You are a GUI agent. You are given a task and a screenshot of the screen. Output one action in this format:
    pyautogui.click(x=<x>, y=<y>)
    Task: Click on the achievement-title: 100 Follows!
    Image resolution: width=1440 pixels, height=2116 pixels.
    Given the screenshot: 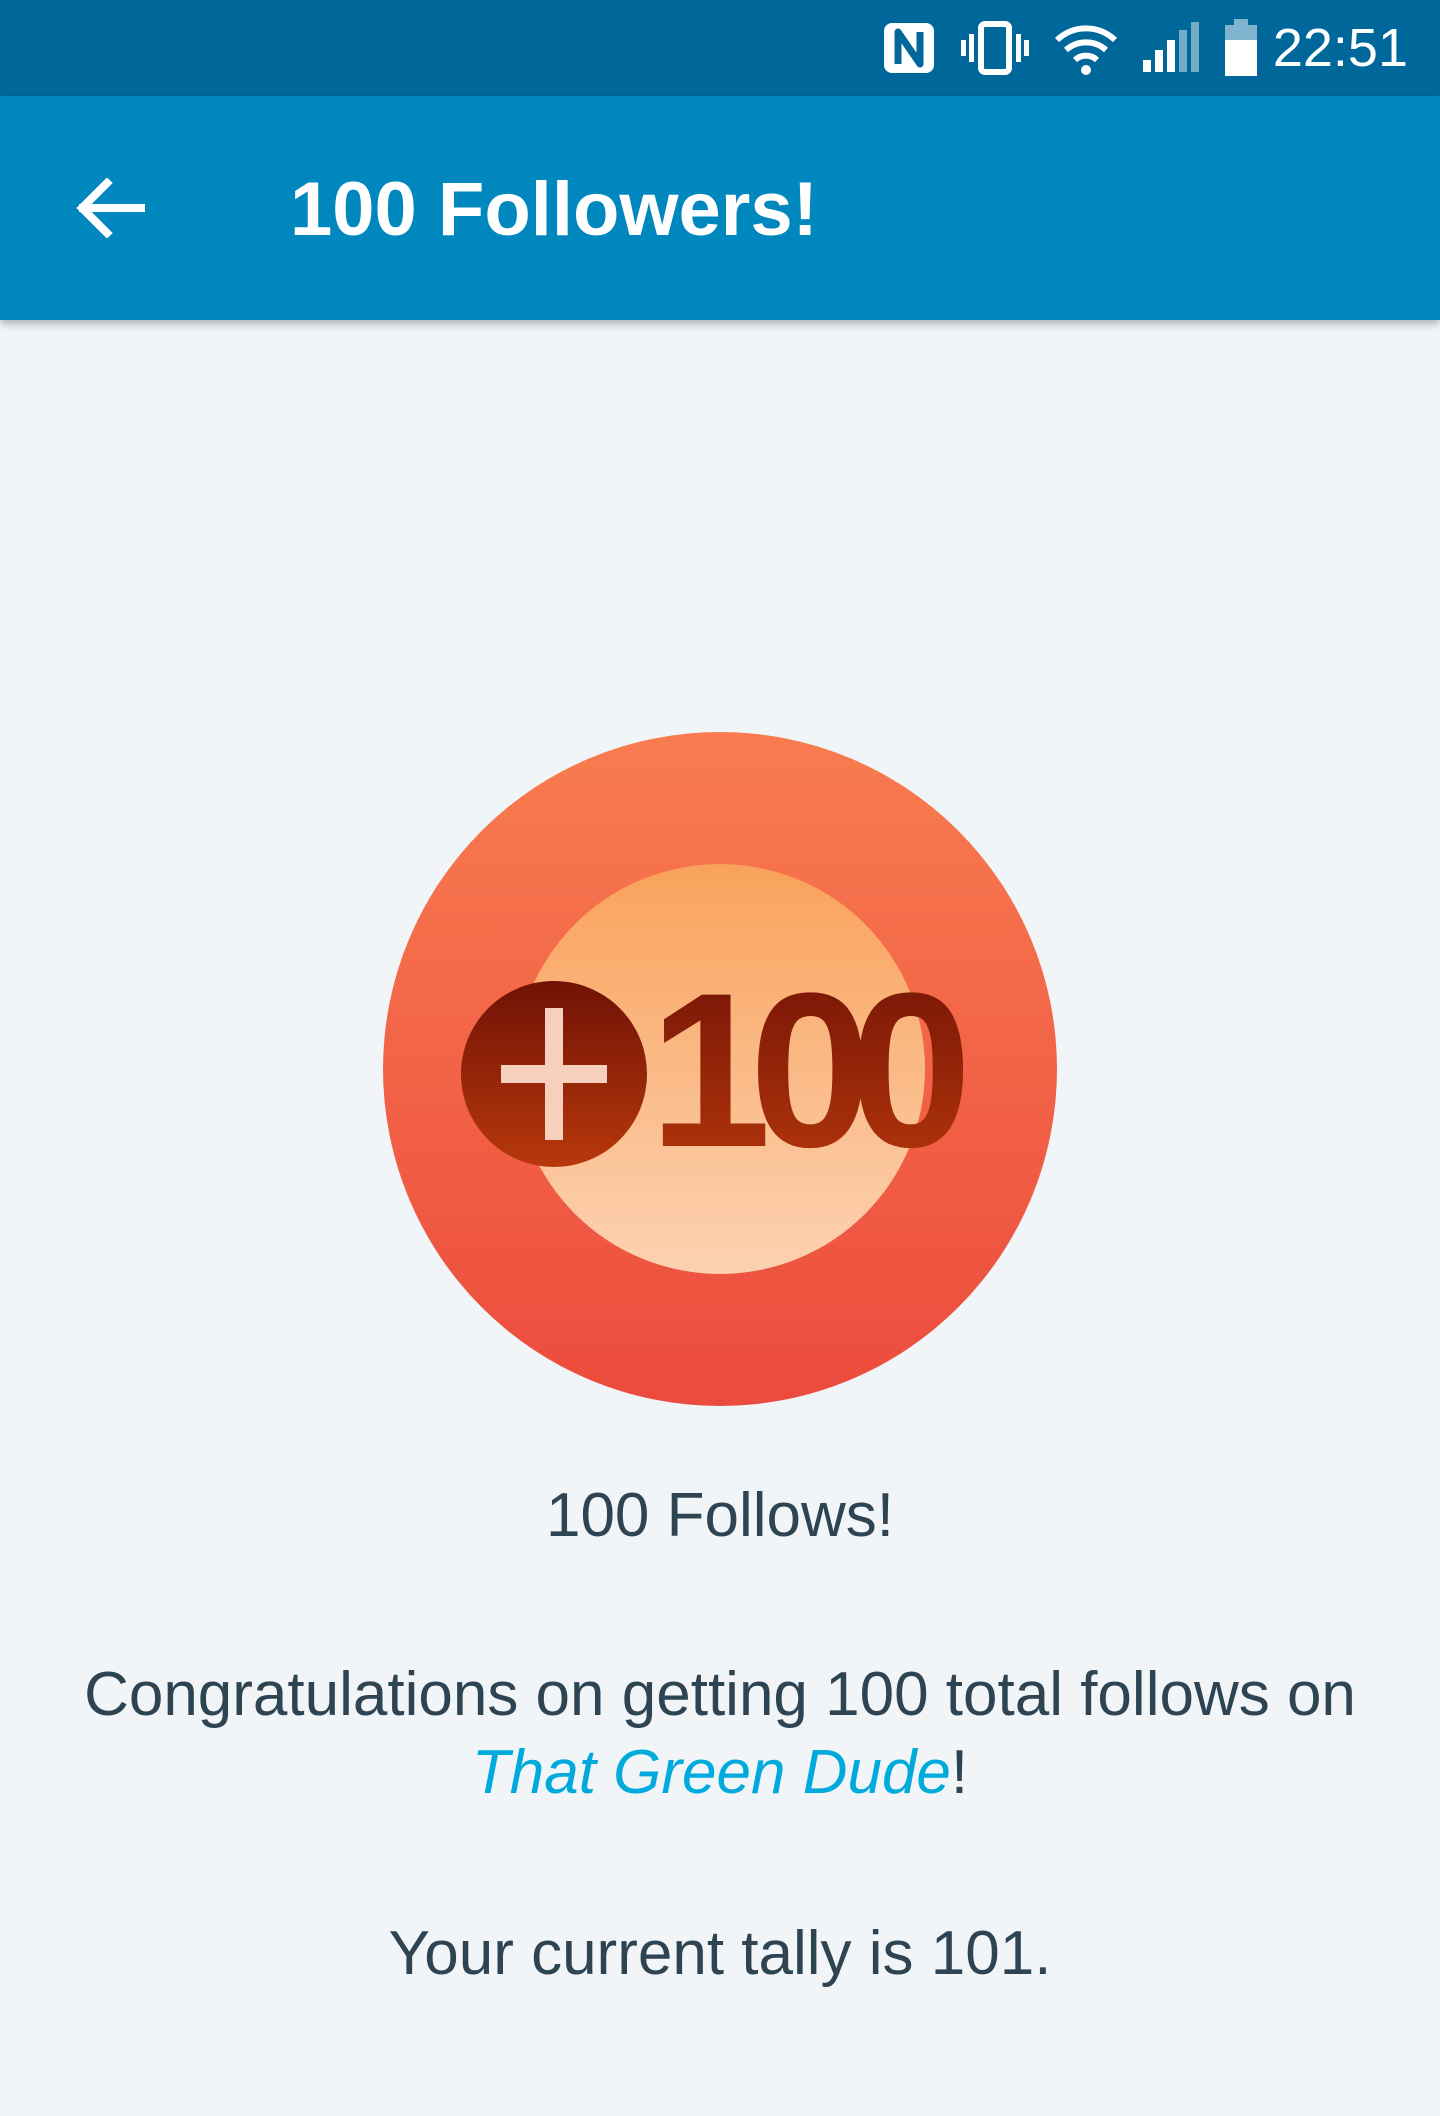 What is the action you would take?
    pyautogui.click(x=720, y=1515)
    